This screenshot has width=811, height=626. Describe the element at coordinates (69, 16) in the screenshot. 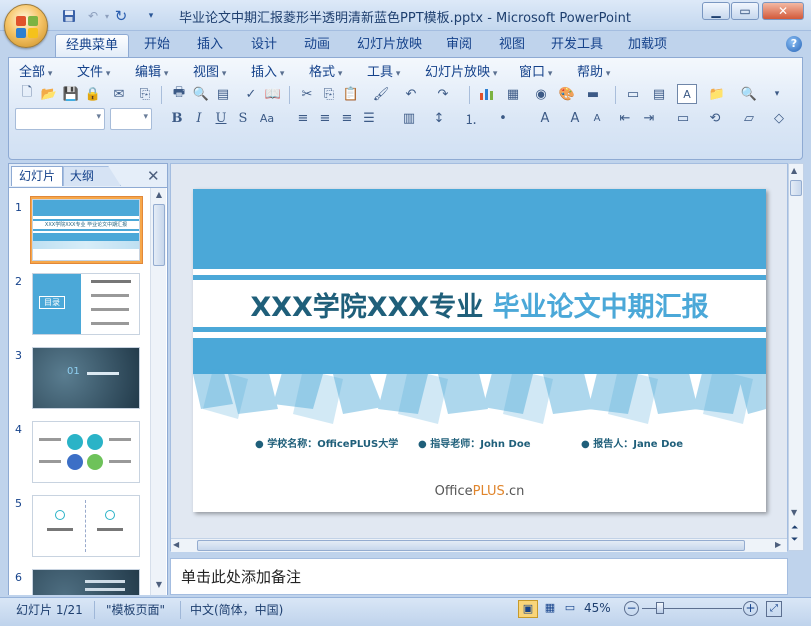

I see `save-icon` at that location.